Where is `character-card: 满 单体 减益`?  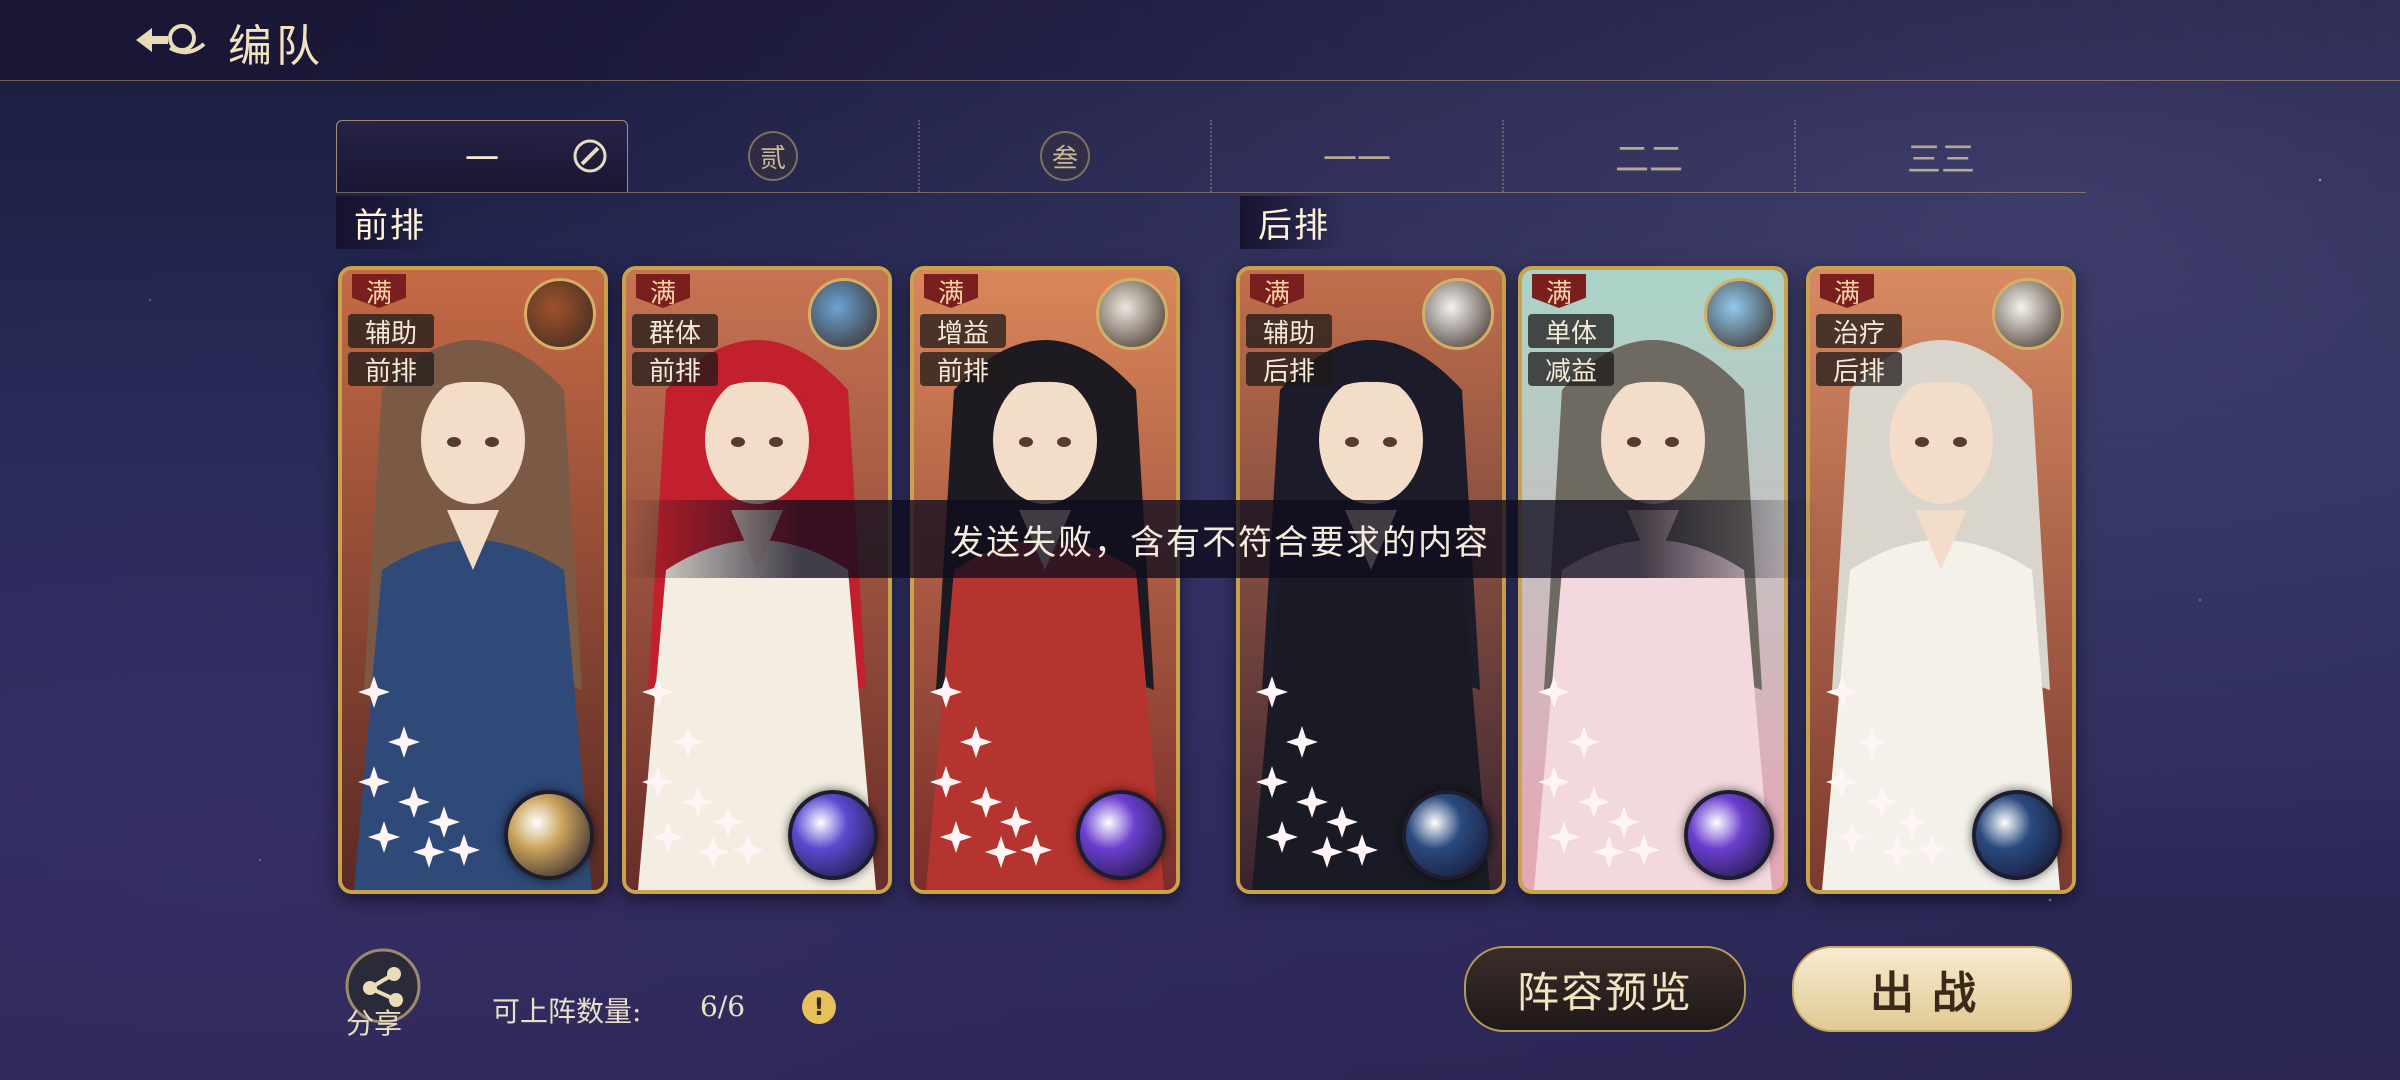 character-card: 满 单体 减益 is located at coordinates (1653, 580).